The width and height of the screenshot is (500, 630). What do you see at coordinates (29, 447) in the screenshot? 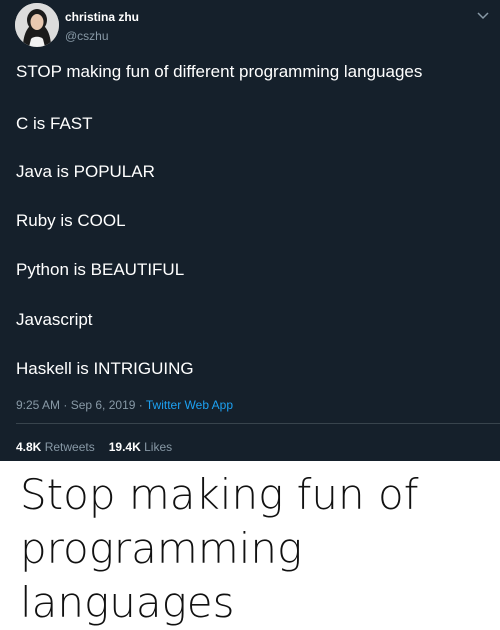
I see `retweets-count: 4.8K` at bounding box center [29, 447].